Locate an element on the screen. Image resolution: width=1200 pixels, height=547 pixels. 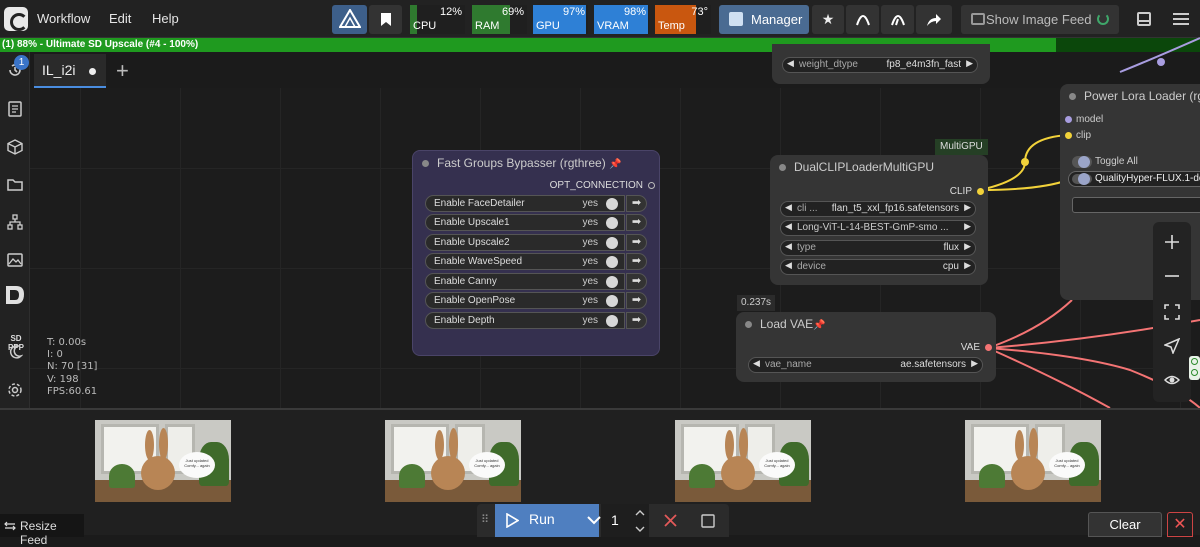
settings-gear-icon is located at coordinates (15, 390).